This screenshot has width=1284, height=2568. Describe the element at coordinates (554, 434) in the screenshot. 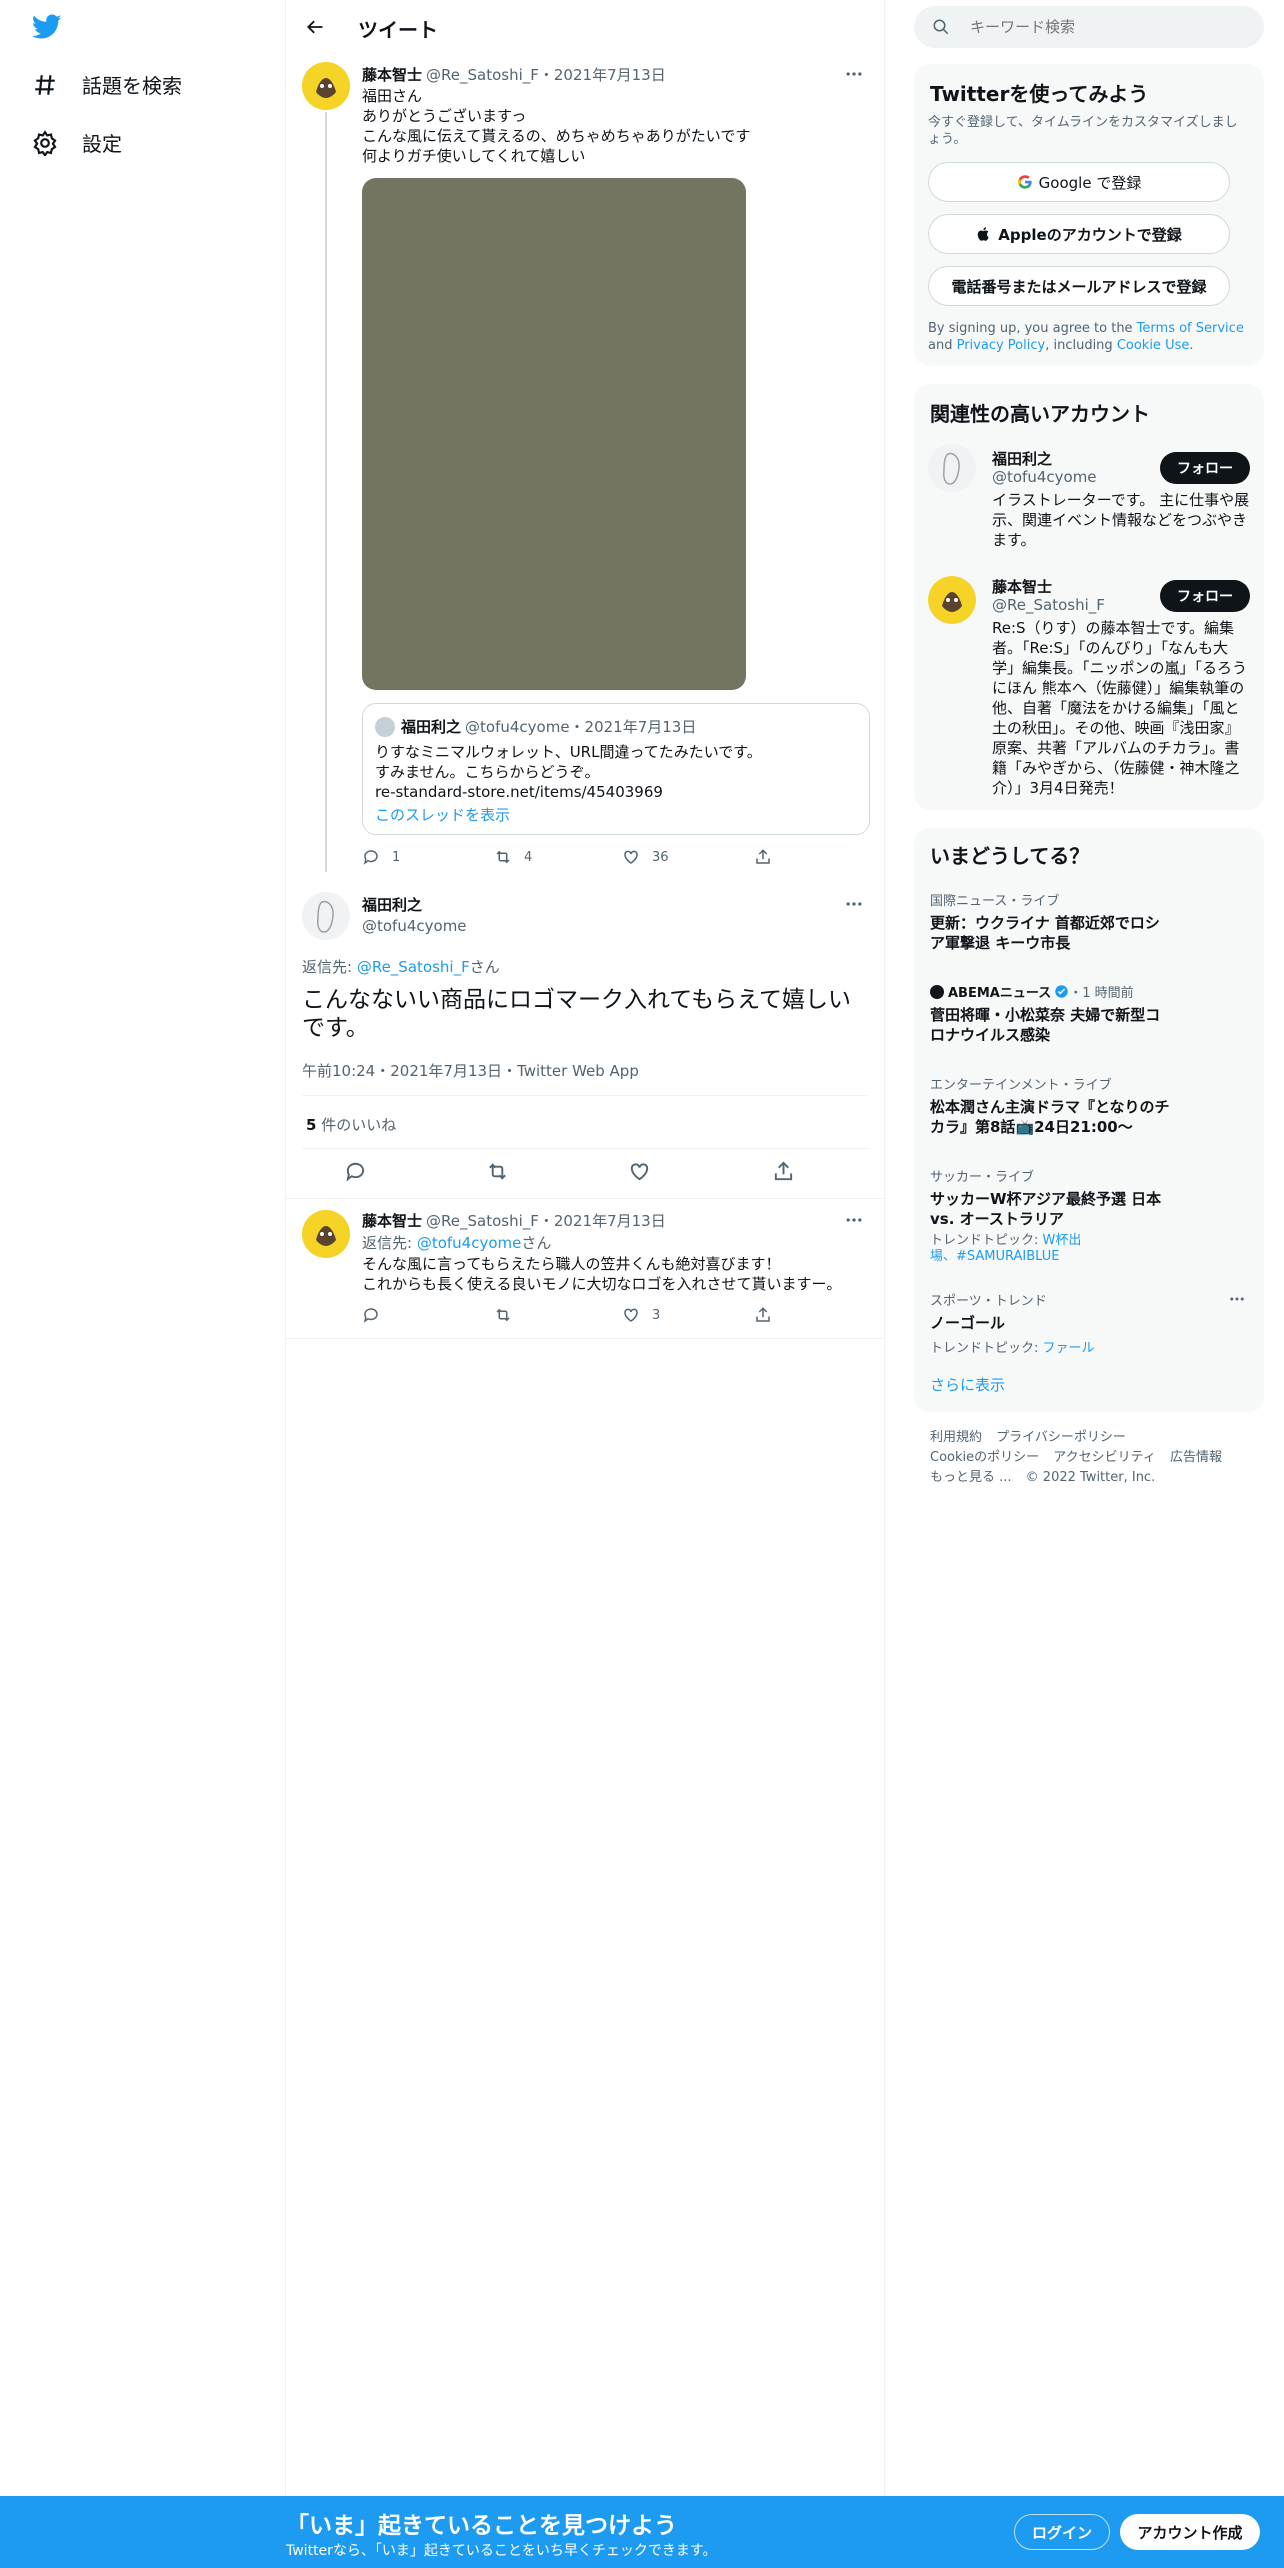

I see `tweet-media-image` at that location.